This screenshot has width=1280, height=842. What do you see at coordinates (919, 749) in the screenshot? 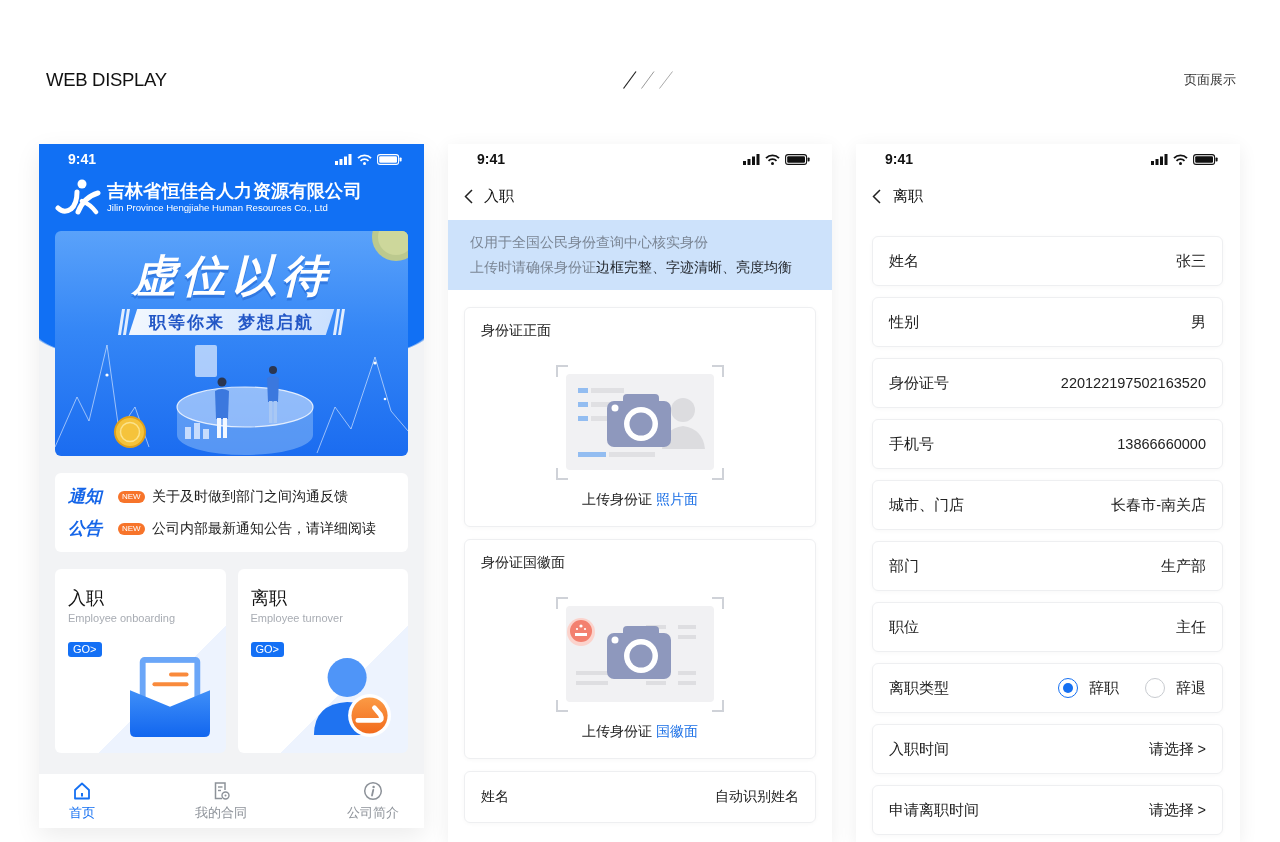
I see `field-label: 入职时间` at bounding box center [919, 749].